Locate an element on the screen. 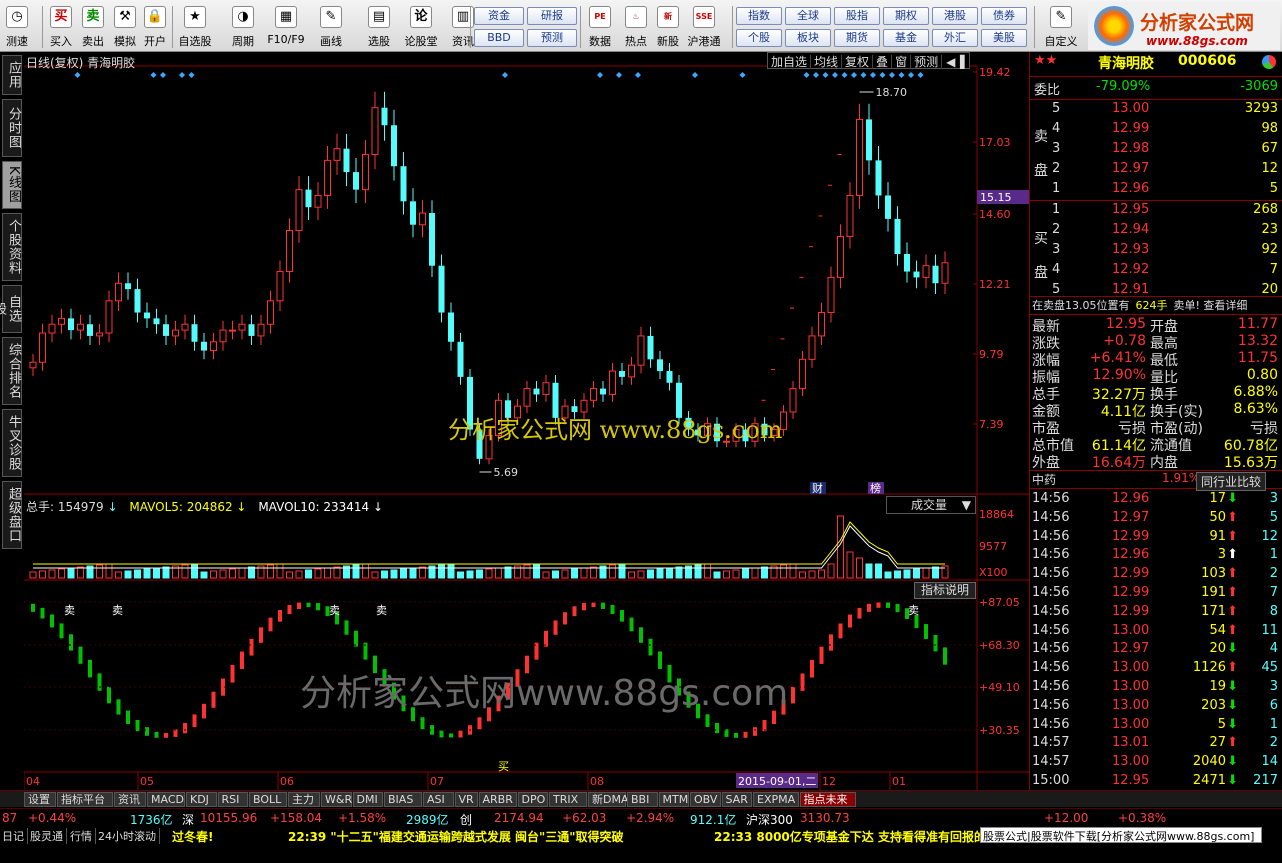 The image size is (1282, 863). bottom-tab-18: MTM is located at coordinates (673, 799).